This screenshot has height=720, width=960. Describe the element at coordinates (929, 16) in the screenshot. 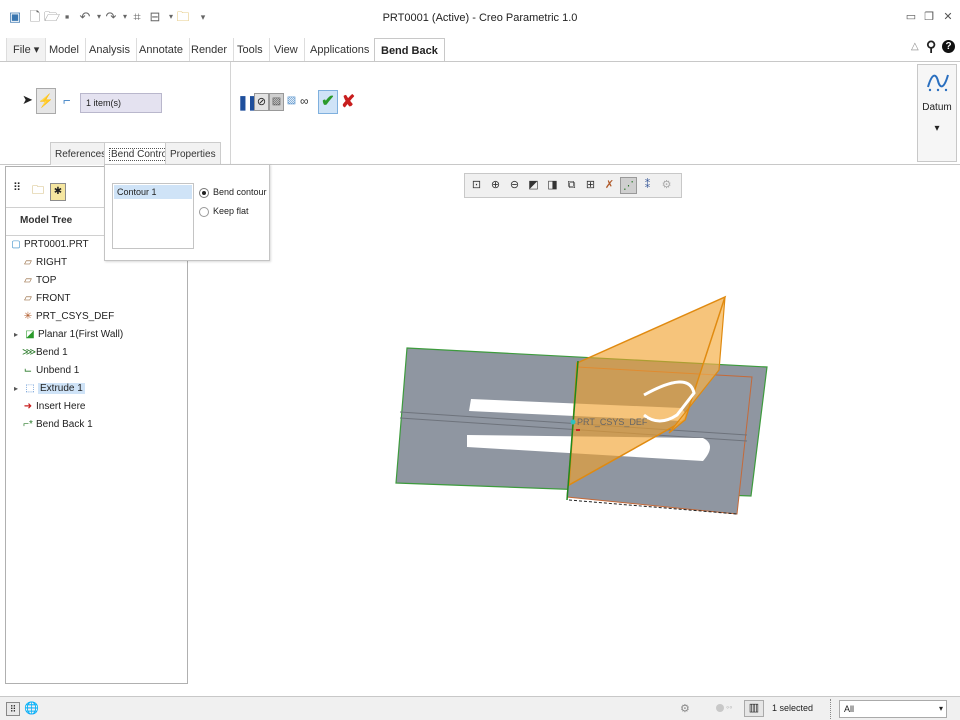

I see `restore-icon: ❐` at that location.